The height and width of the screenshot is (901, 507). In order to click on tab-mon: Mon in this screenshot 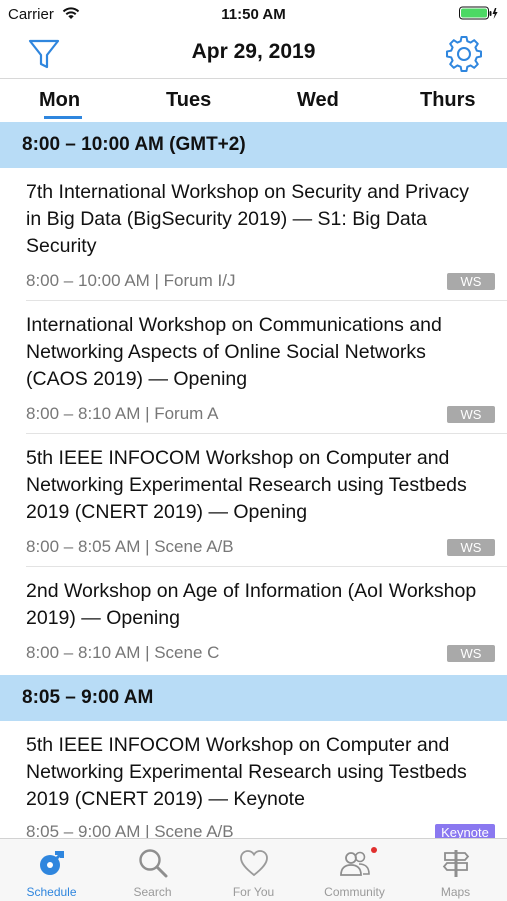, I will do `click(59, 100)`.